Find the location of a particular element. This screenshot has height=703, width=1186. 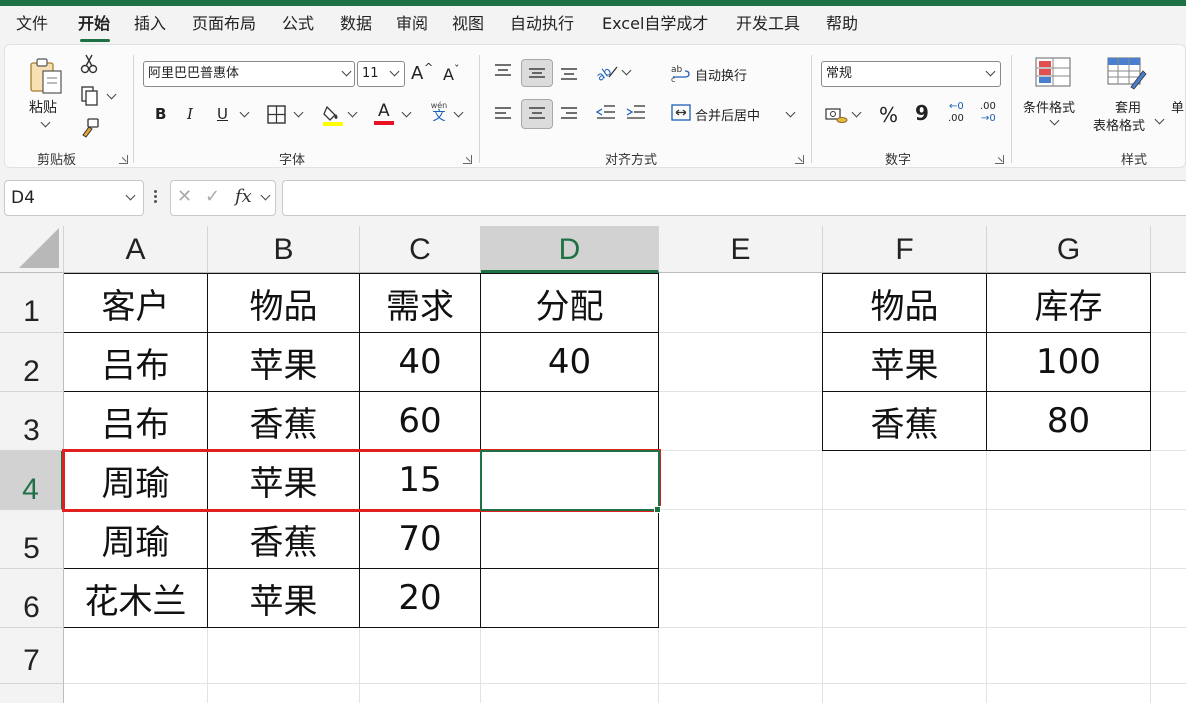

cell-c2: 40 is located at coordinates (420, 362).